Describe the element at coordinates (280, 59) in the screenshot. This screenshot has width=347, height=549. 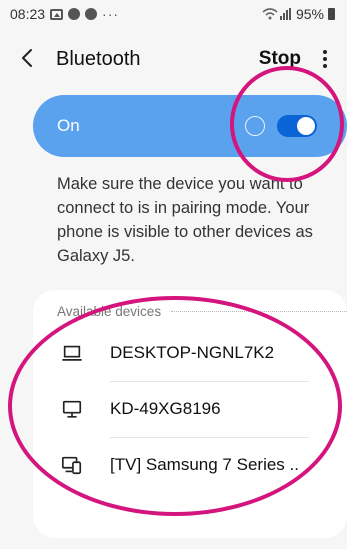
I see `stop-scan-button: Stop` at that location.